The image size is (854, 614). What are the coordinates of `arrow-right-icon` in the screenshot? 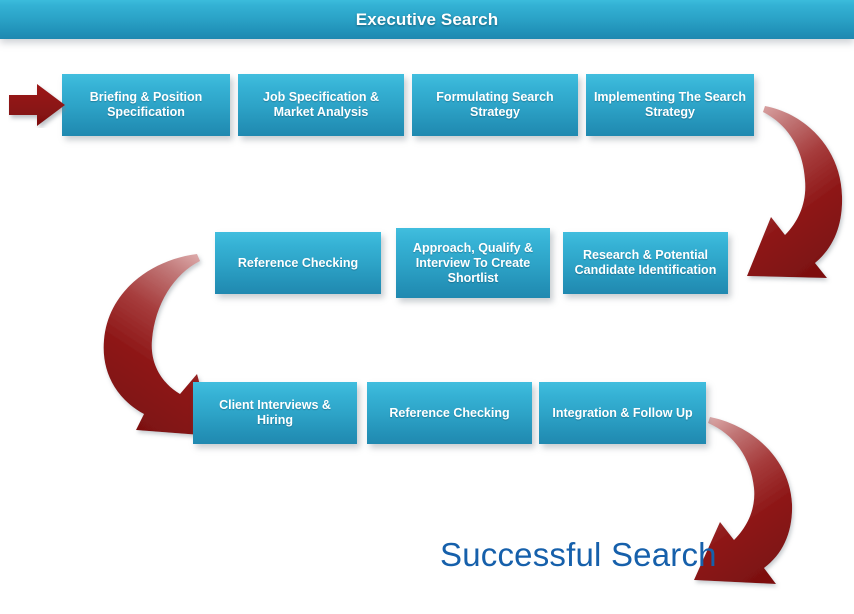 It's located at (37, 105).